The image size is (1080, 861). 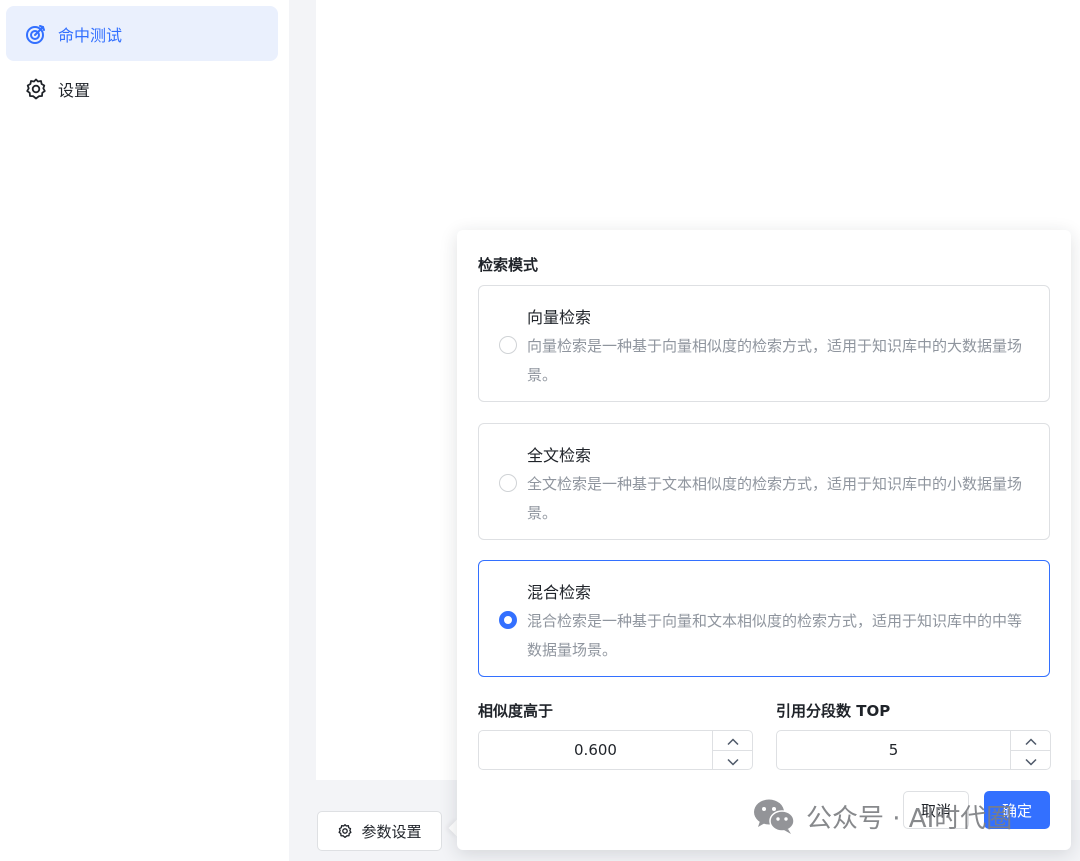 What do you see at coordinates (559, 592) in the screenshot?
I see `mode-title: 混合检索` at bounding box center [559, 592].